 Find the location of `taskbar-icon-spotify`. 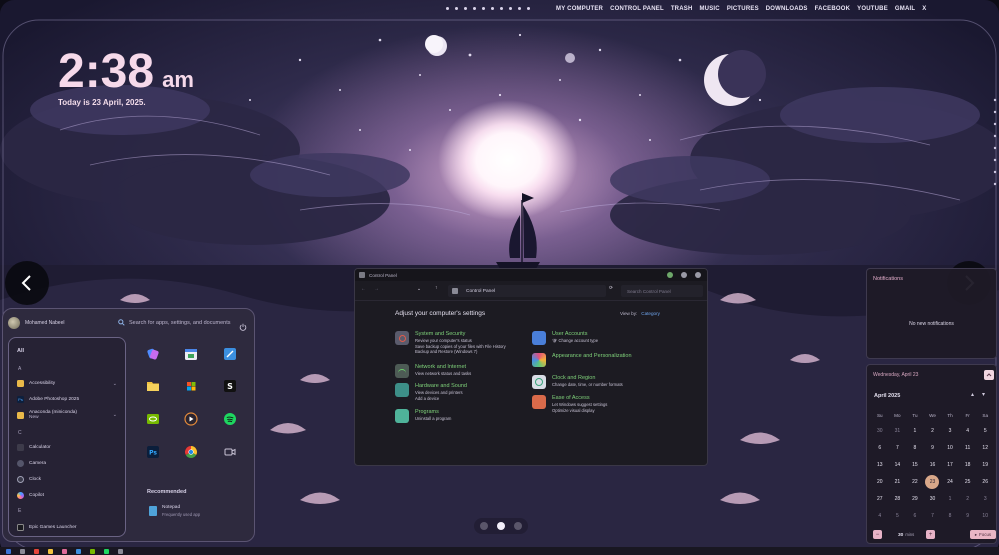

taskbar-icon-spotify is located at coordinates (106, 551).